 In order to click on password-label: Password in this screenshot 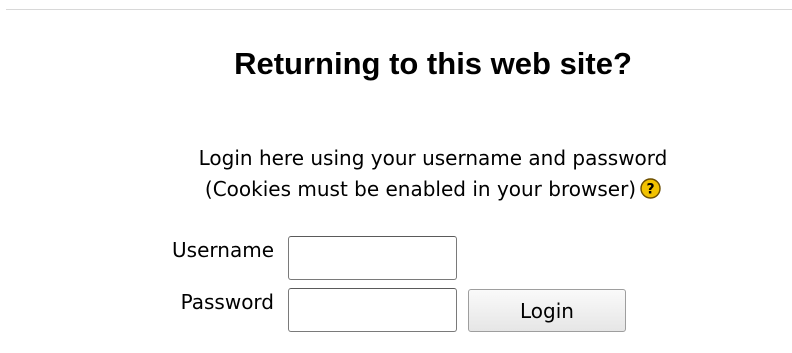, I will do `click(227, 302)`.